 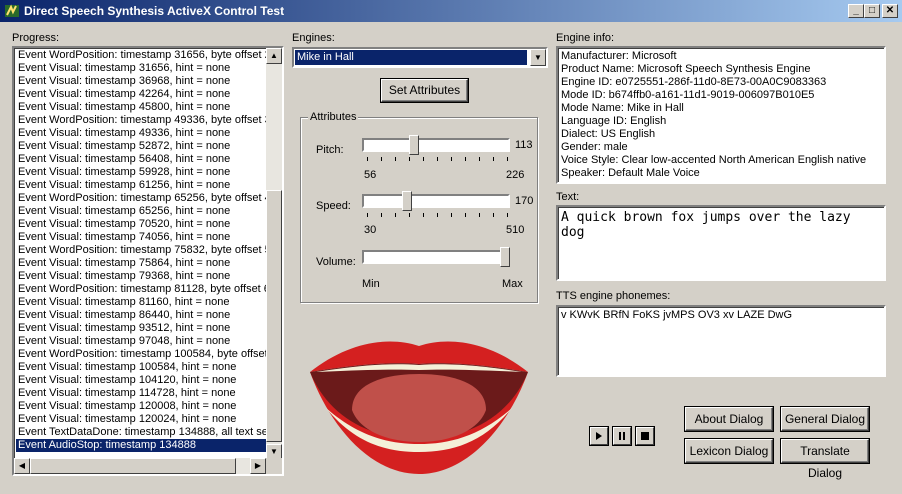 What do you see at coordinates (515, 230) in the screenshot?
I see `speed-max: 510` at bounding box center [515, 230].